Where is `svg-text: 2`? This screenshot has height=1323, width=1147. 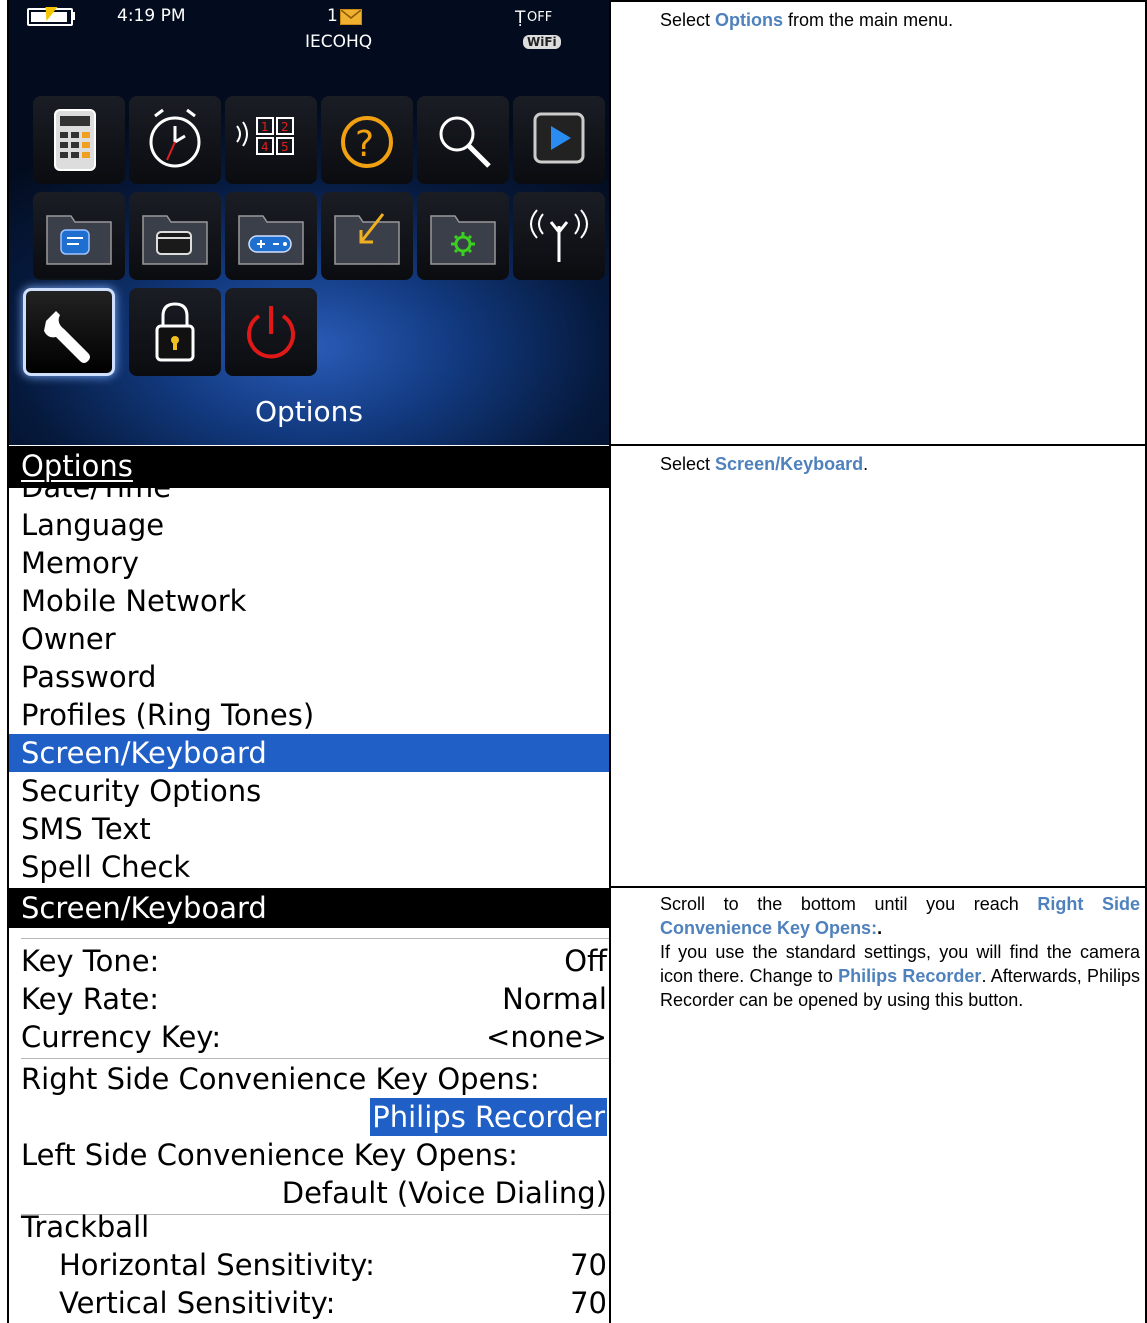 svg-text: 2 is located at coordinates (285, 127).